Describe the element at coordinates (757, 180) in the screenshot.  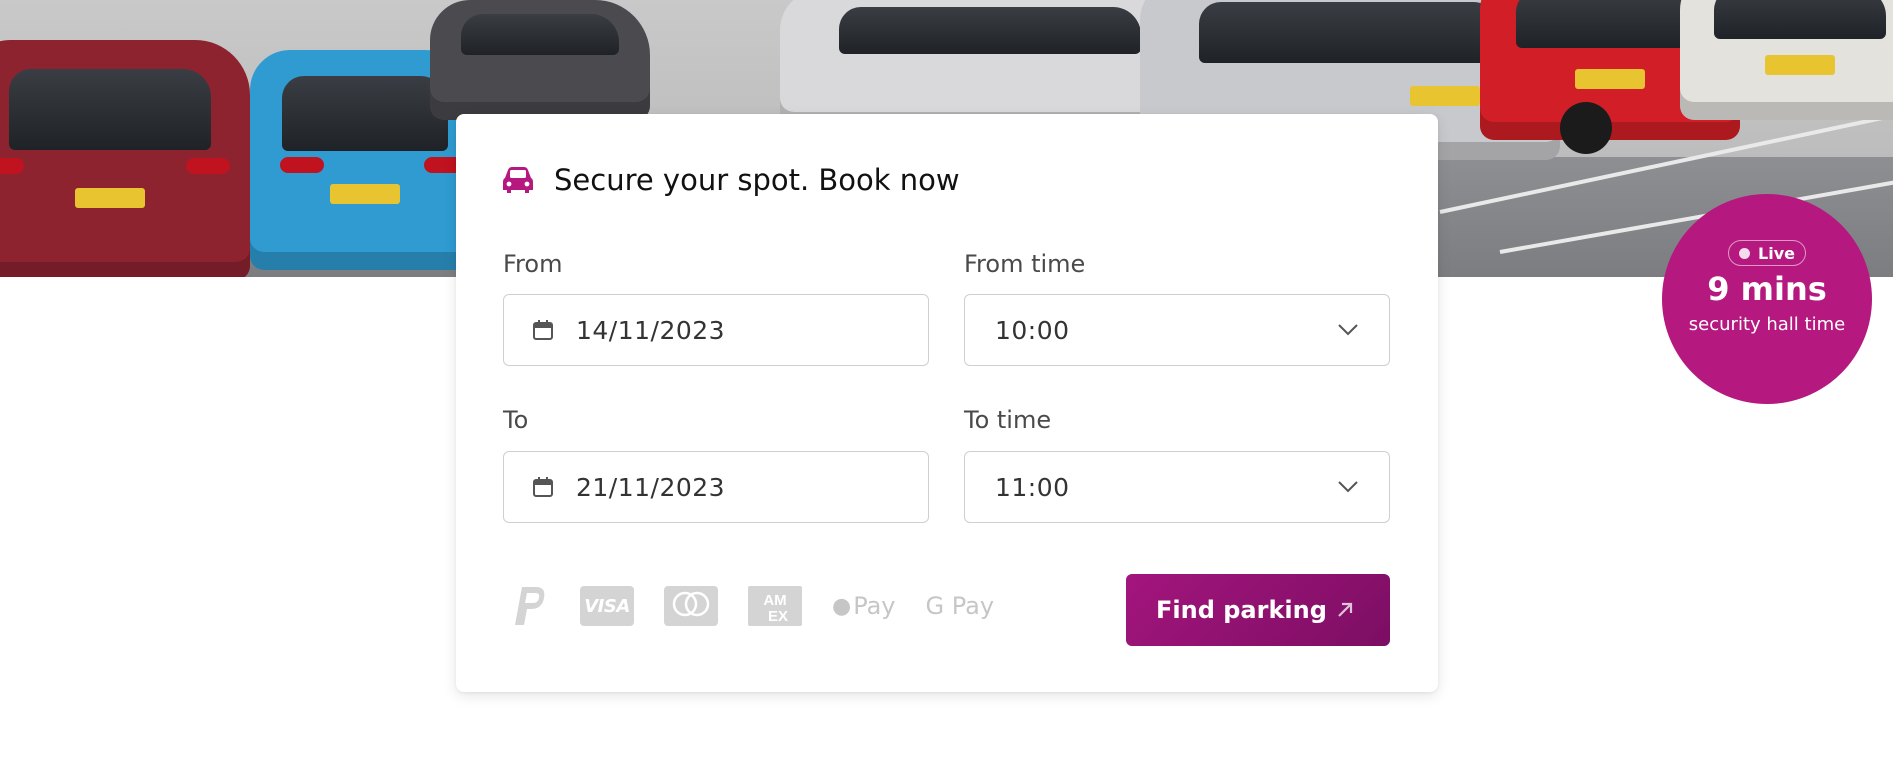
I see `booking-title: Secure your spot. Book now` at that location.